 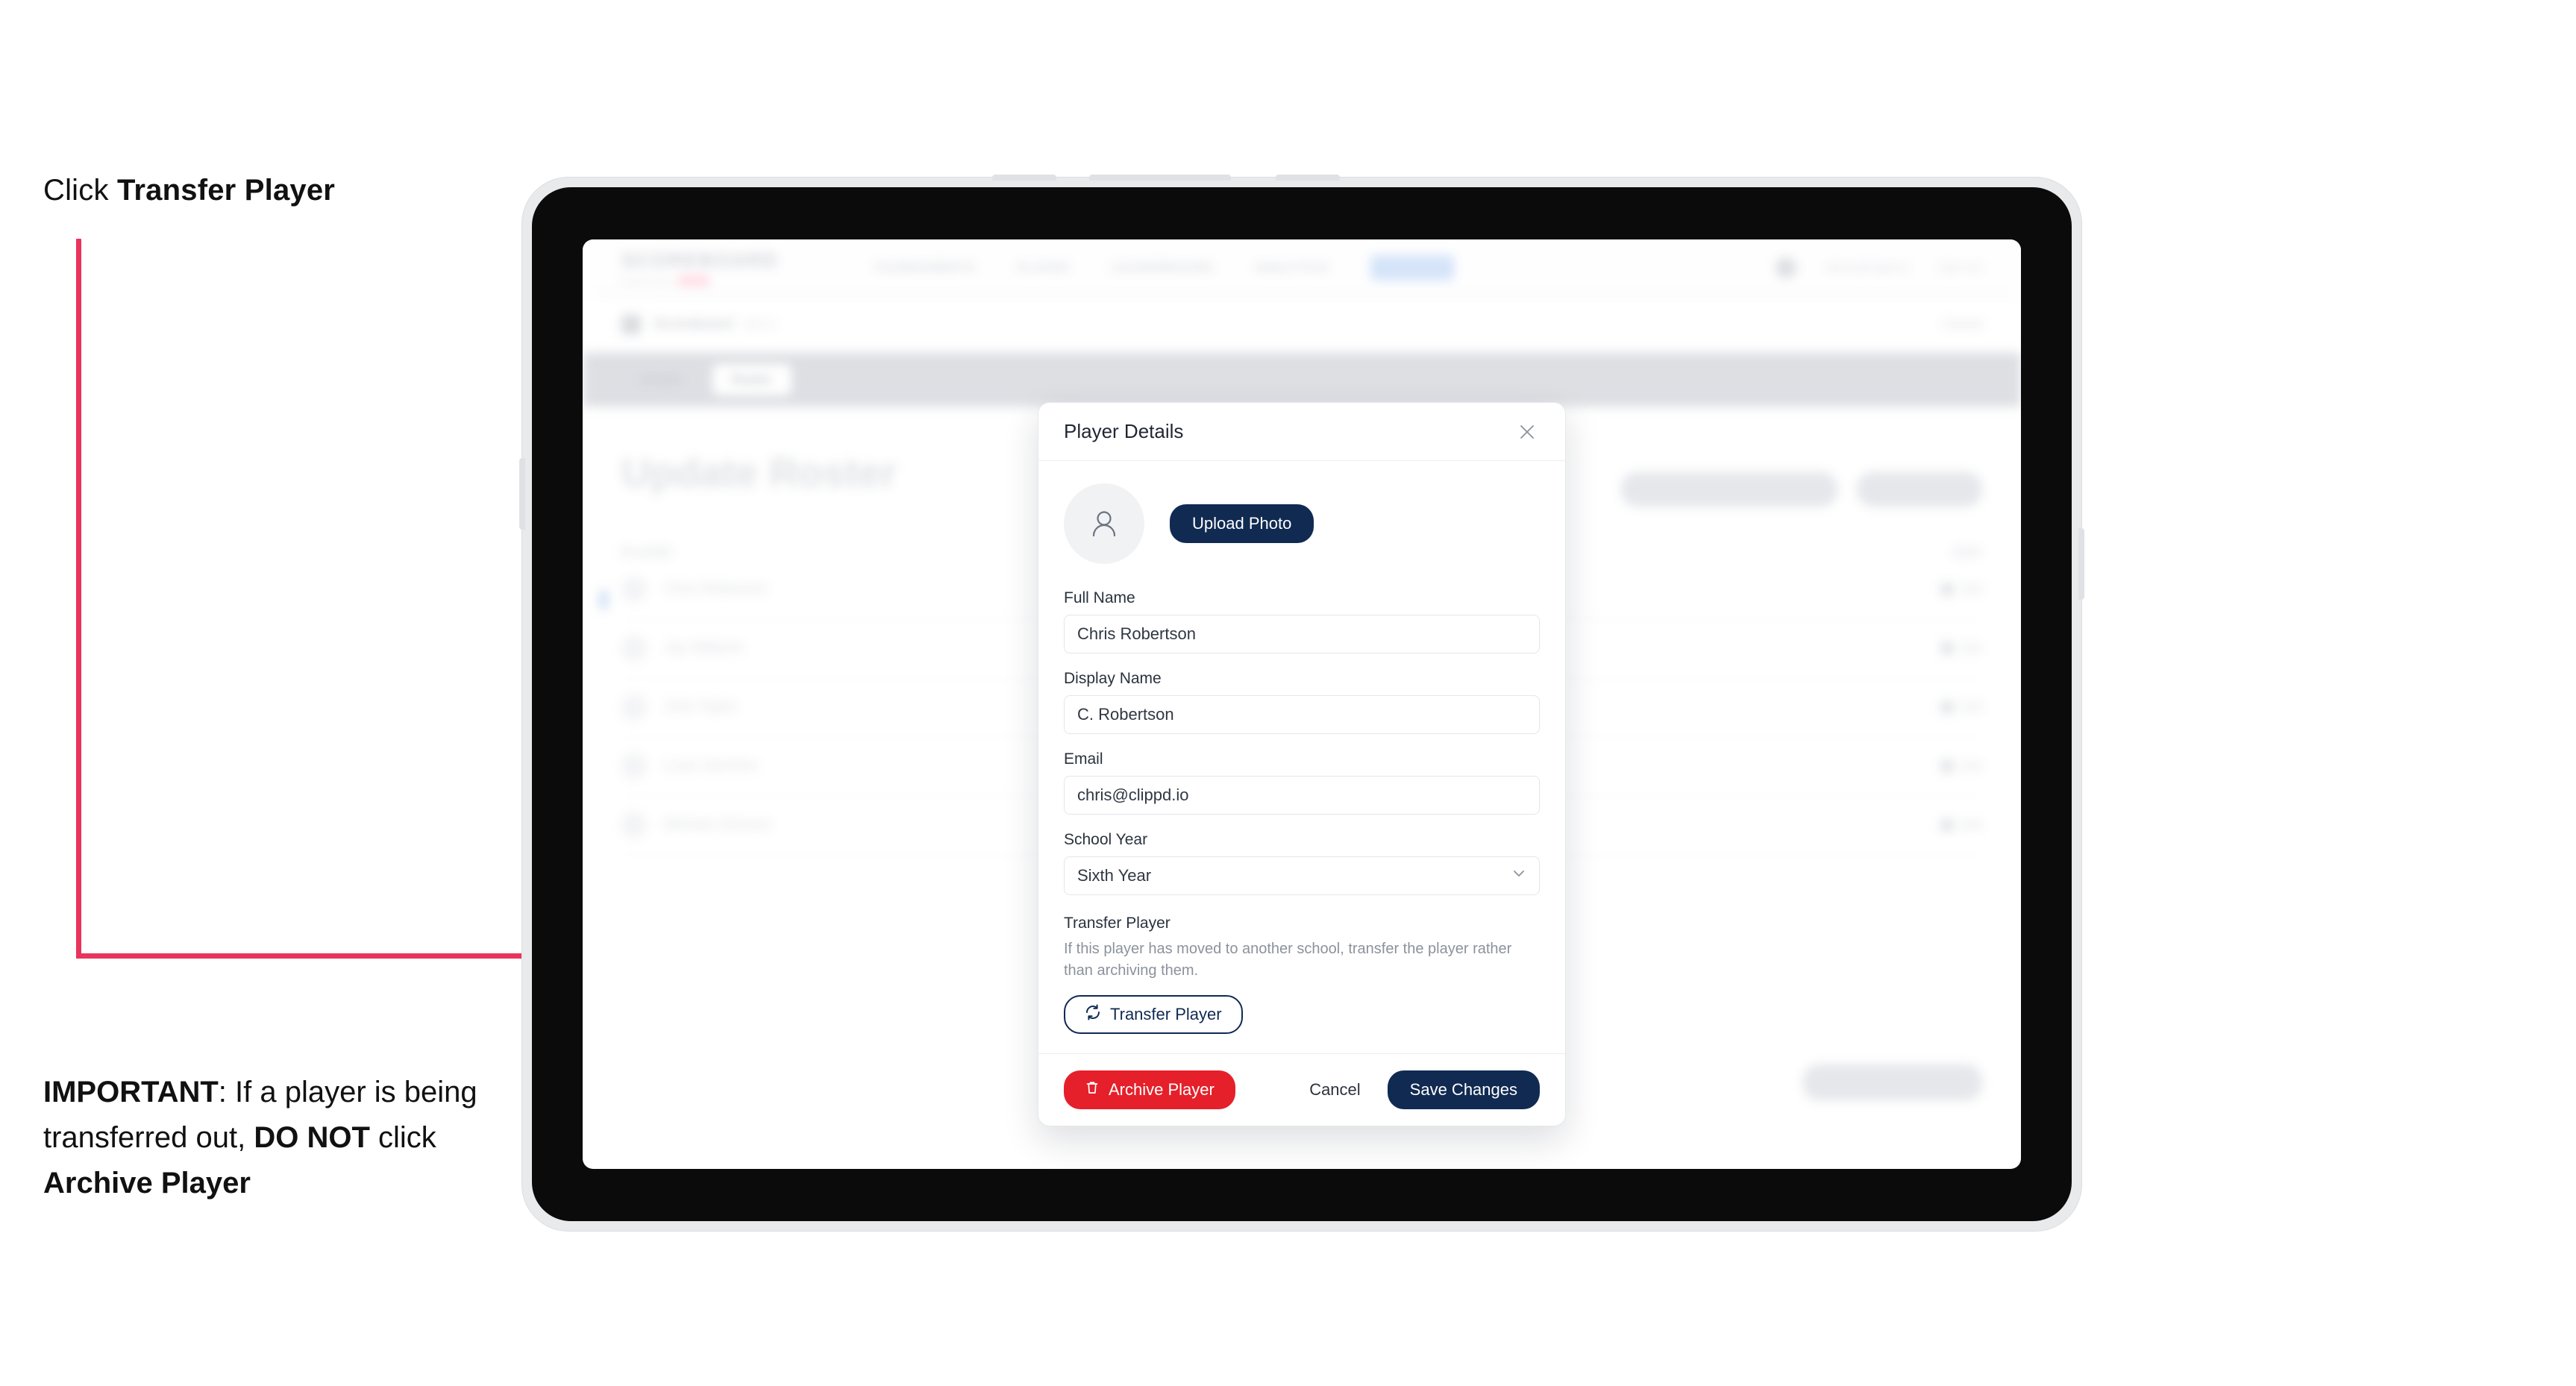 I want to click on transfer-player-button-label: Transfer Player, so click(x=1166, y=1015).